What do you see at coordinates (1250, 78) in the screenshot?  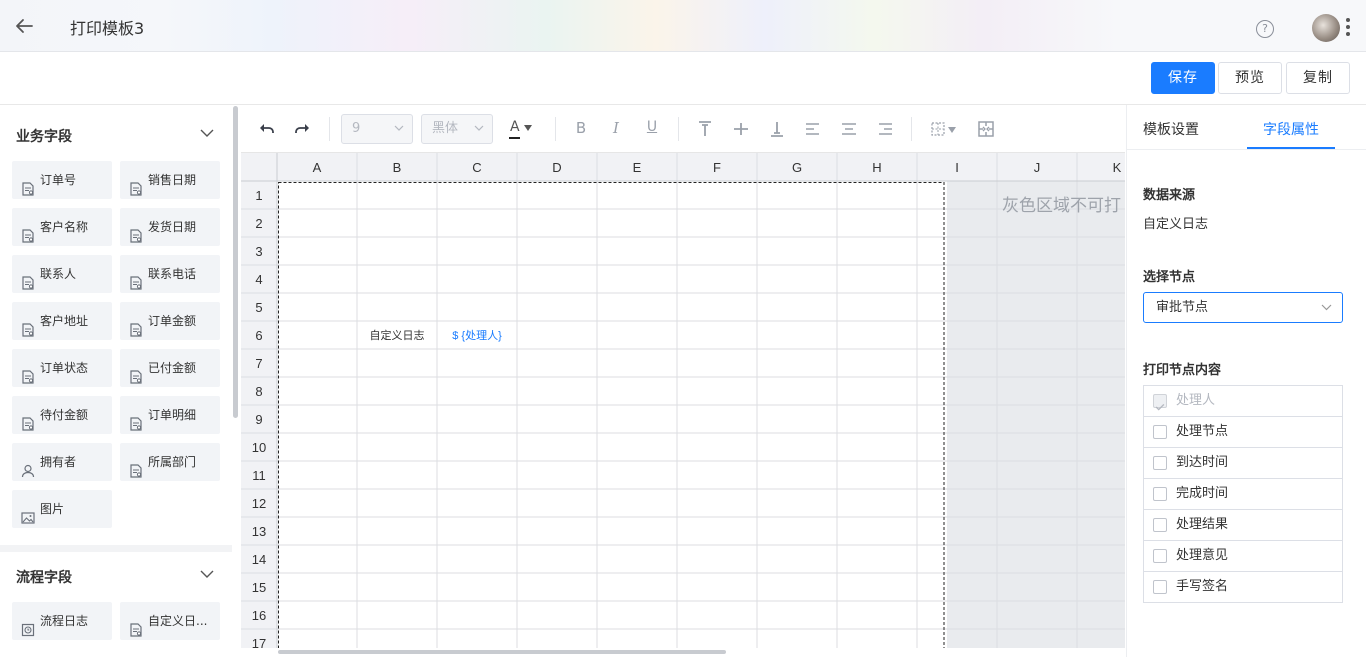 I see `preview-button: 预览` at bounding box center [1250, 78].